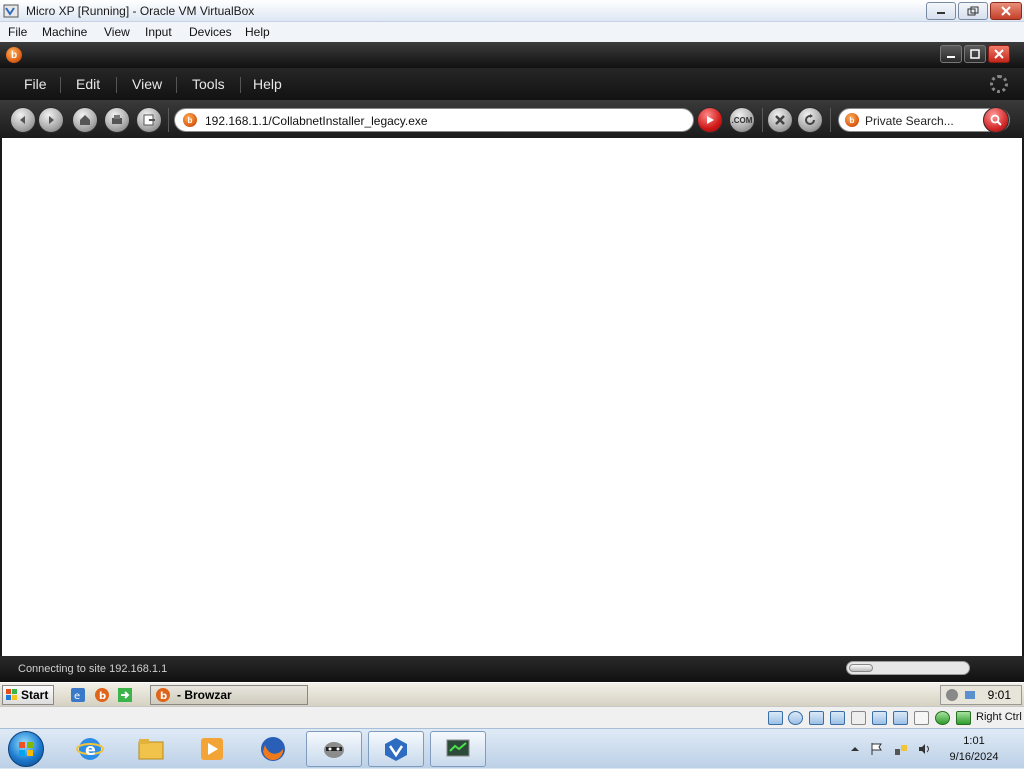  I want to click on browser-menu-edit: Edit, so click(88, 84).